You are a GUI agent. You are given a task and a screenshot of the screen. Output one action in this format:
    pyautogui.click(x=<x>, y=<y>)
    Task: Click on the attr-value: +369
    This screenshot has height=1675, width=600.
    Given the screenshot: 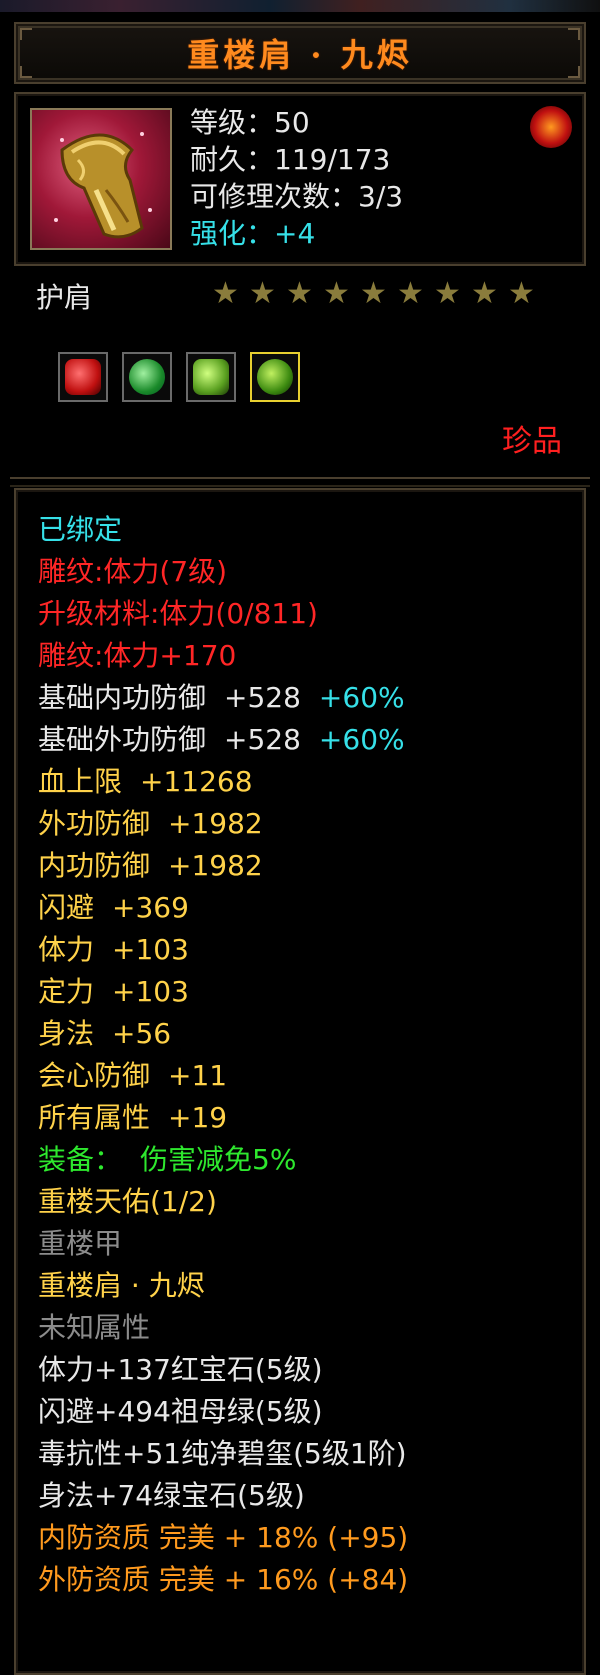 What is the action you would take?
    pyautogui.click(x=150, y=907)
    